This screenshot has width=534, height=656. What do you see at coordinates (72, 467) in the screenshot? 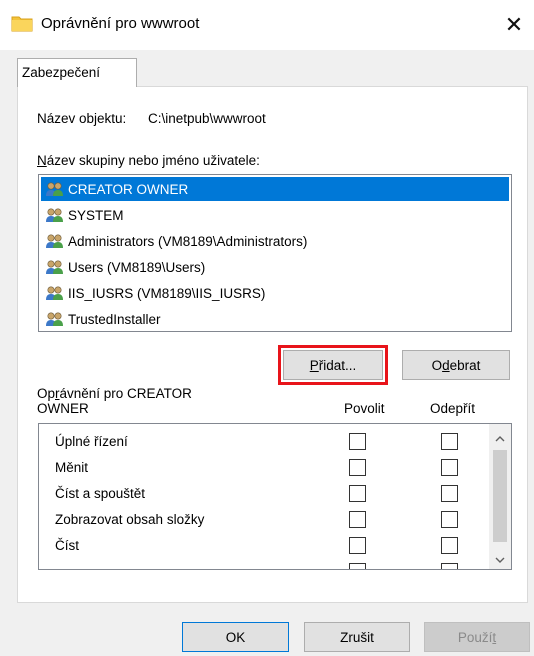
I see `permission-name: Měnit` at bounding box center [72, 467].